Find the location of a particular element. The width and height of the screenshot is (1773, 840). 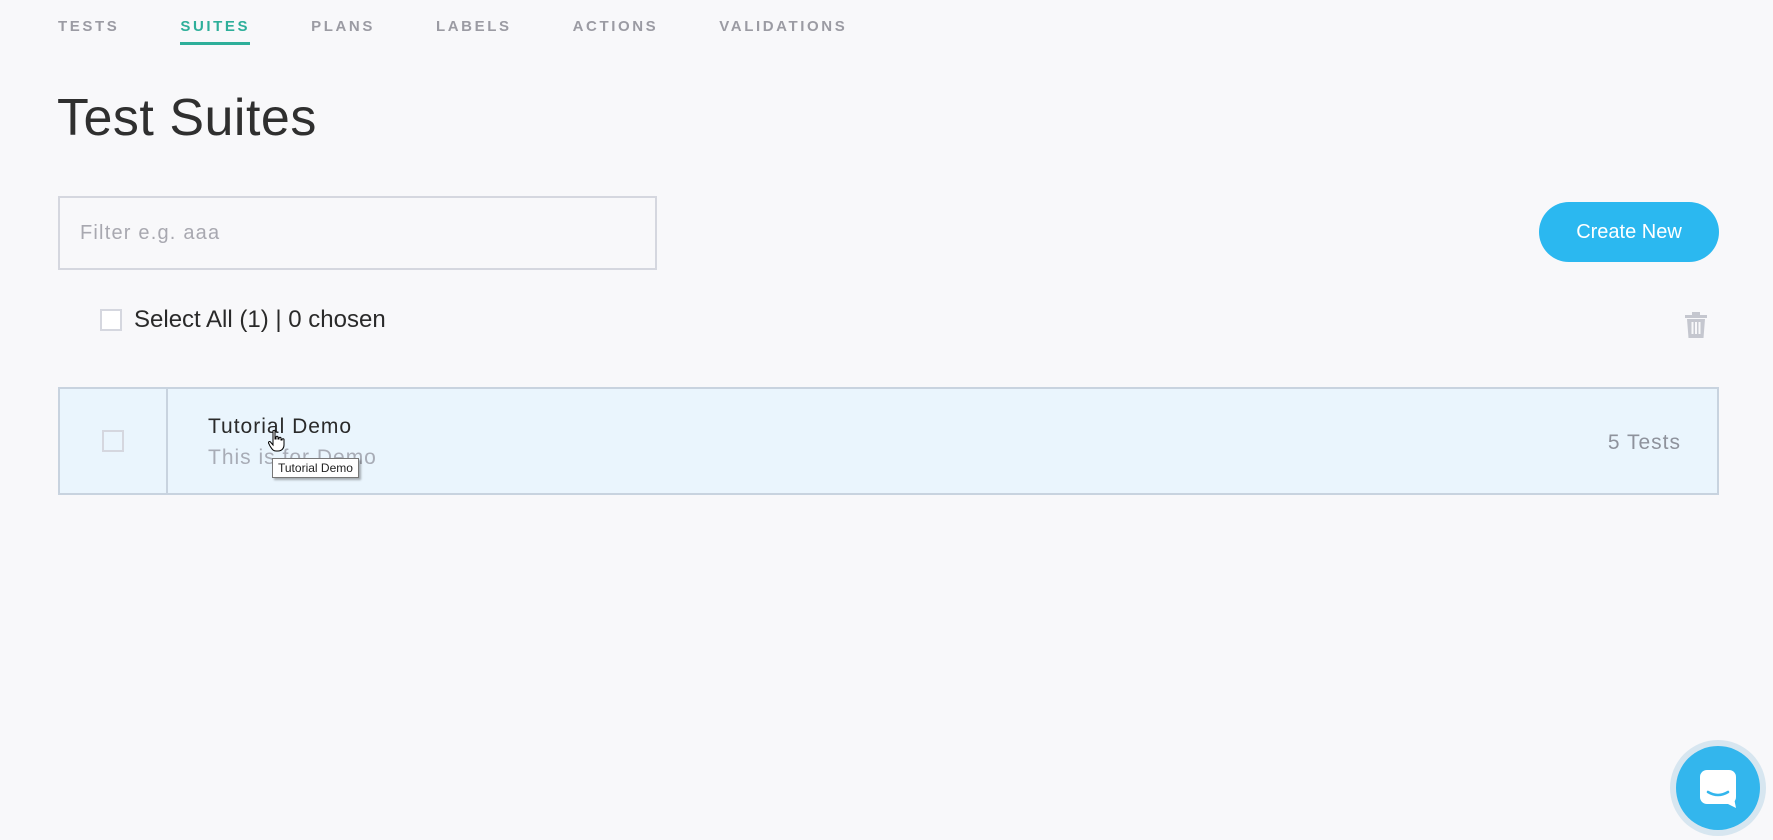

select-all-row: Select All (1) | 0 chosen is located at coordinates (243, 320).